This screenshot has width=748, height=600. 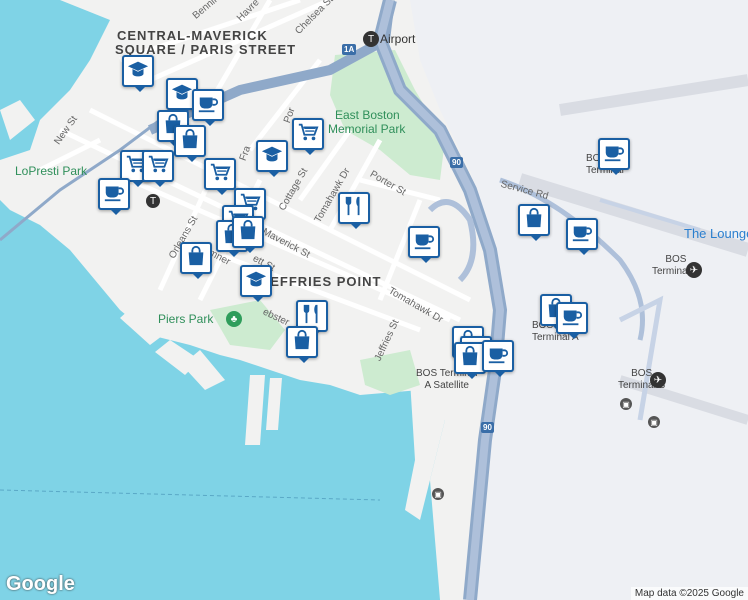 I want to click on fork-knife-icon, so click(x=354, y=208).